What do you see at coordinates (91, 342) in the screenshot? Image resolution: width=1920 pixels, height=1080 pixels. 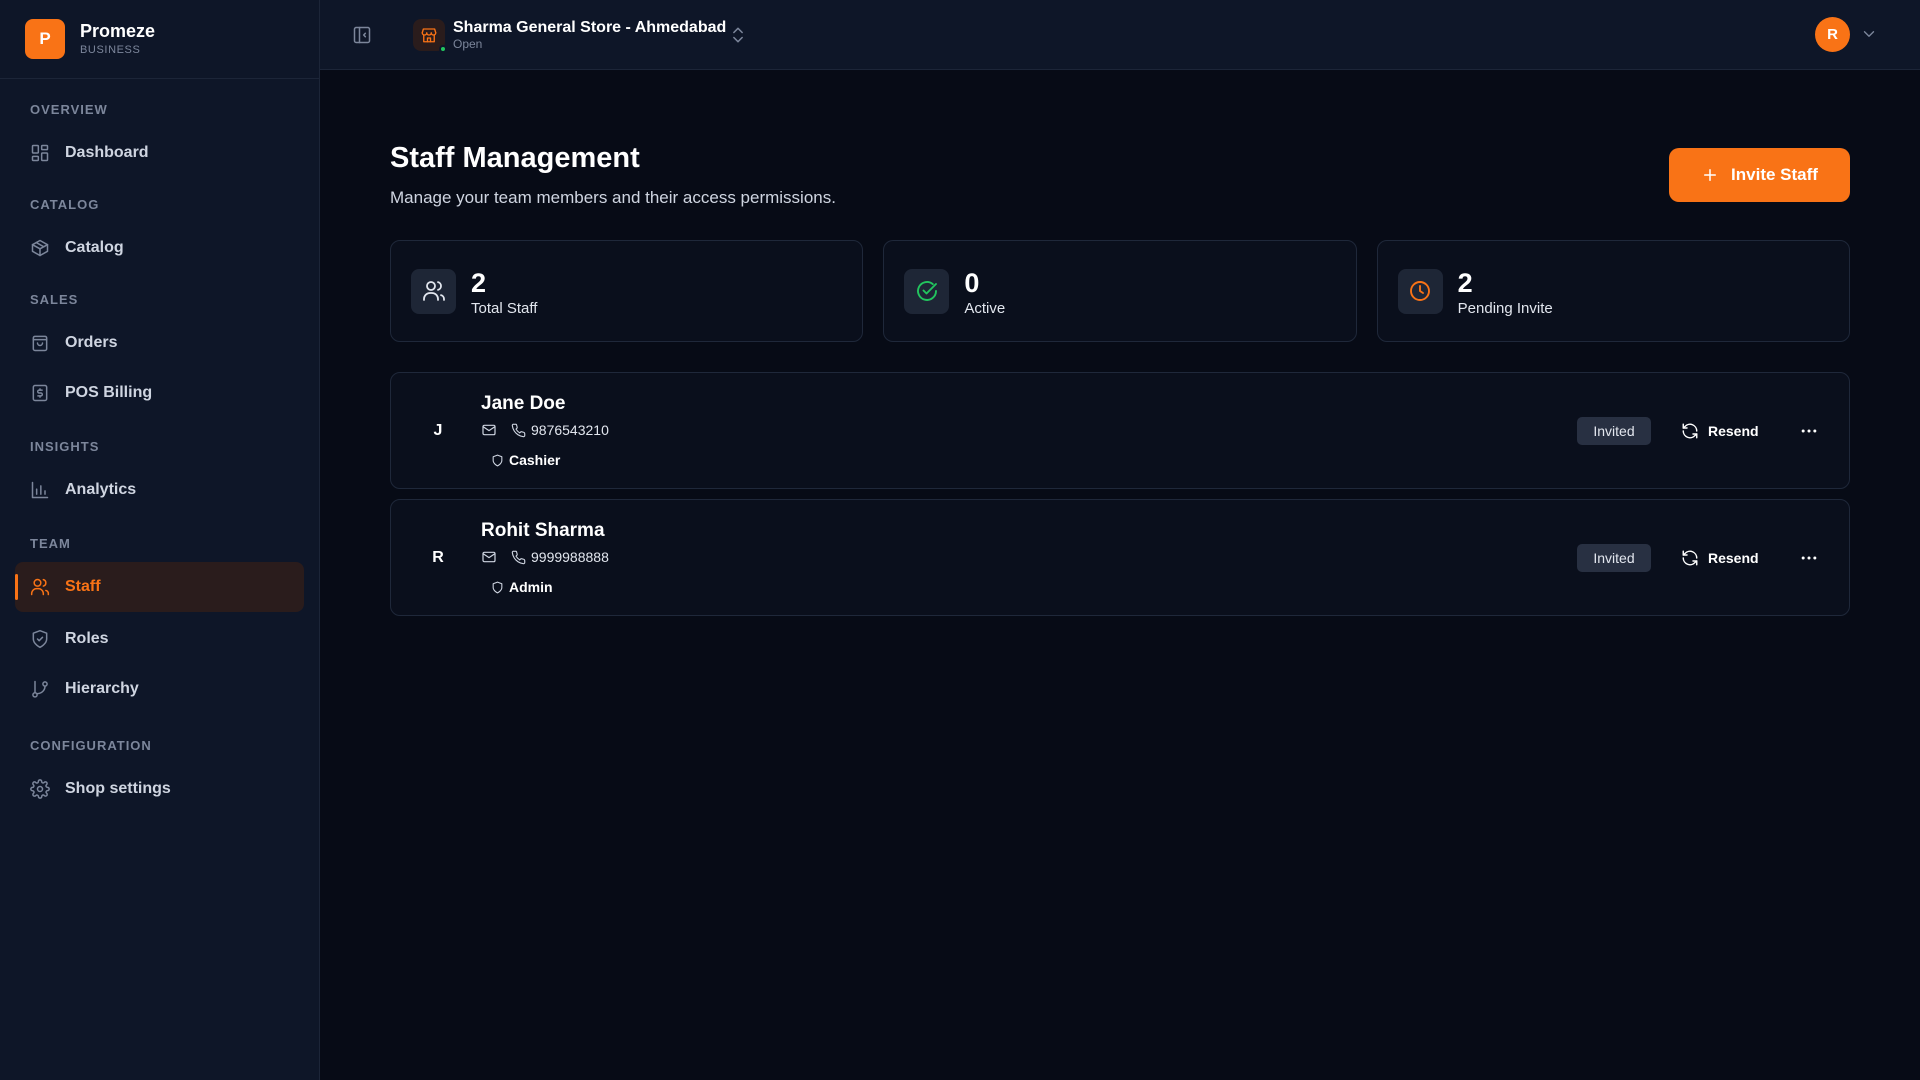 I see `sidebar-item-label: Orders` at bounding box center [91, 342].